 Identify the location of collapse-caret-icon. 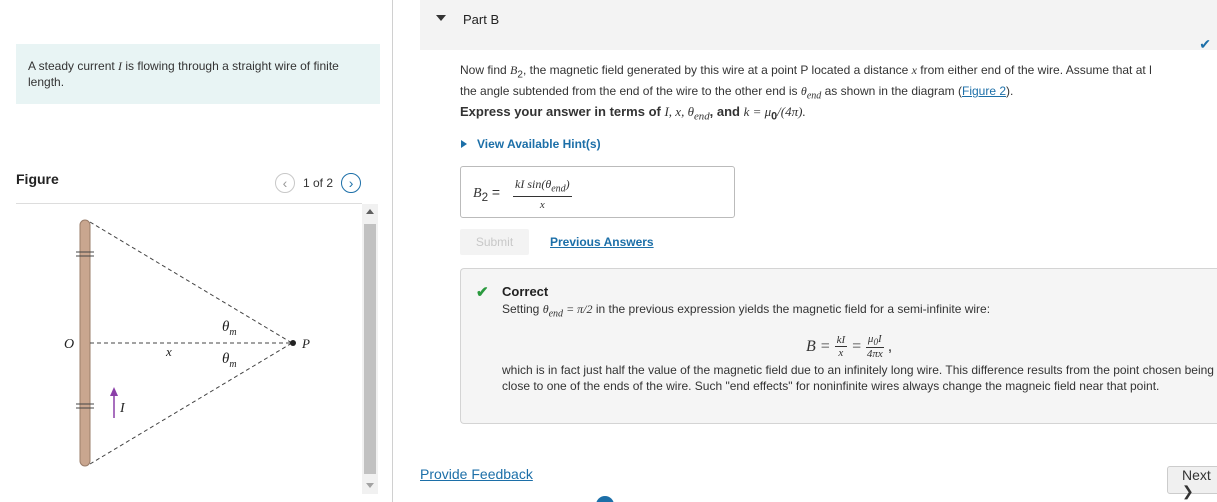
(441, 18).